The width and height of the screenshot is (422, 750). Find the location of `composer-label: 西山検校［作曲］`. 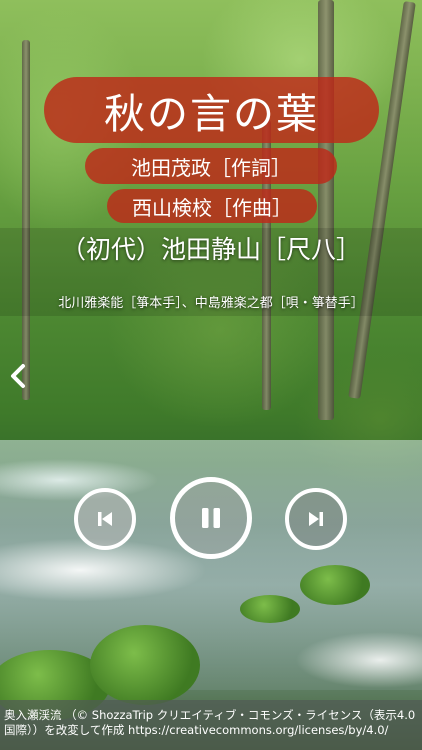

composer-label: 西山検校［作曲］ is located at coordinates (212, 206).